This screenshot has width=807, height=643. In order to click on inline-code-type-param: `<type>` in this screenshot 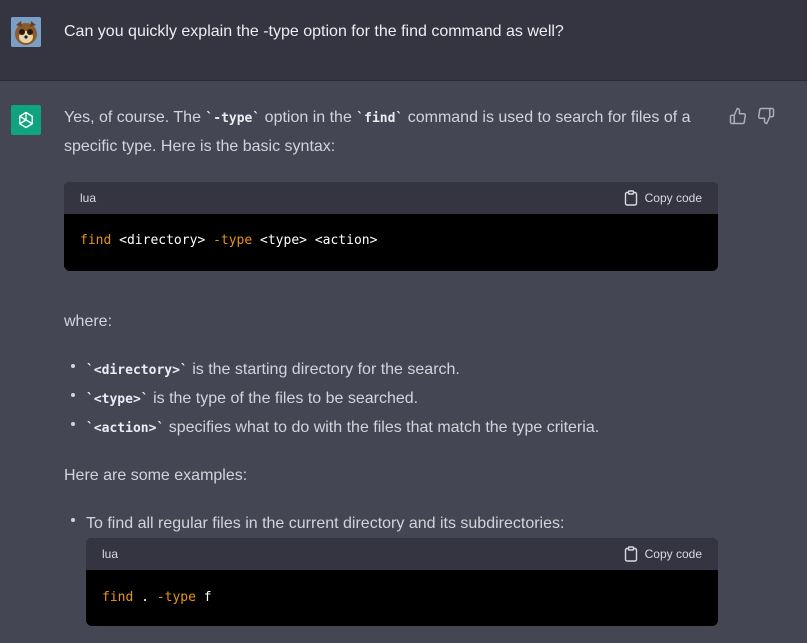, I will do `click(117, 399)`.